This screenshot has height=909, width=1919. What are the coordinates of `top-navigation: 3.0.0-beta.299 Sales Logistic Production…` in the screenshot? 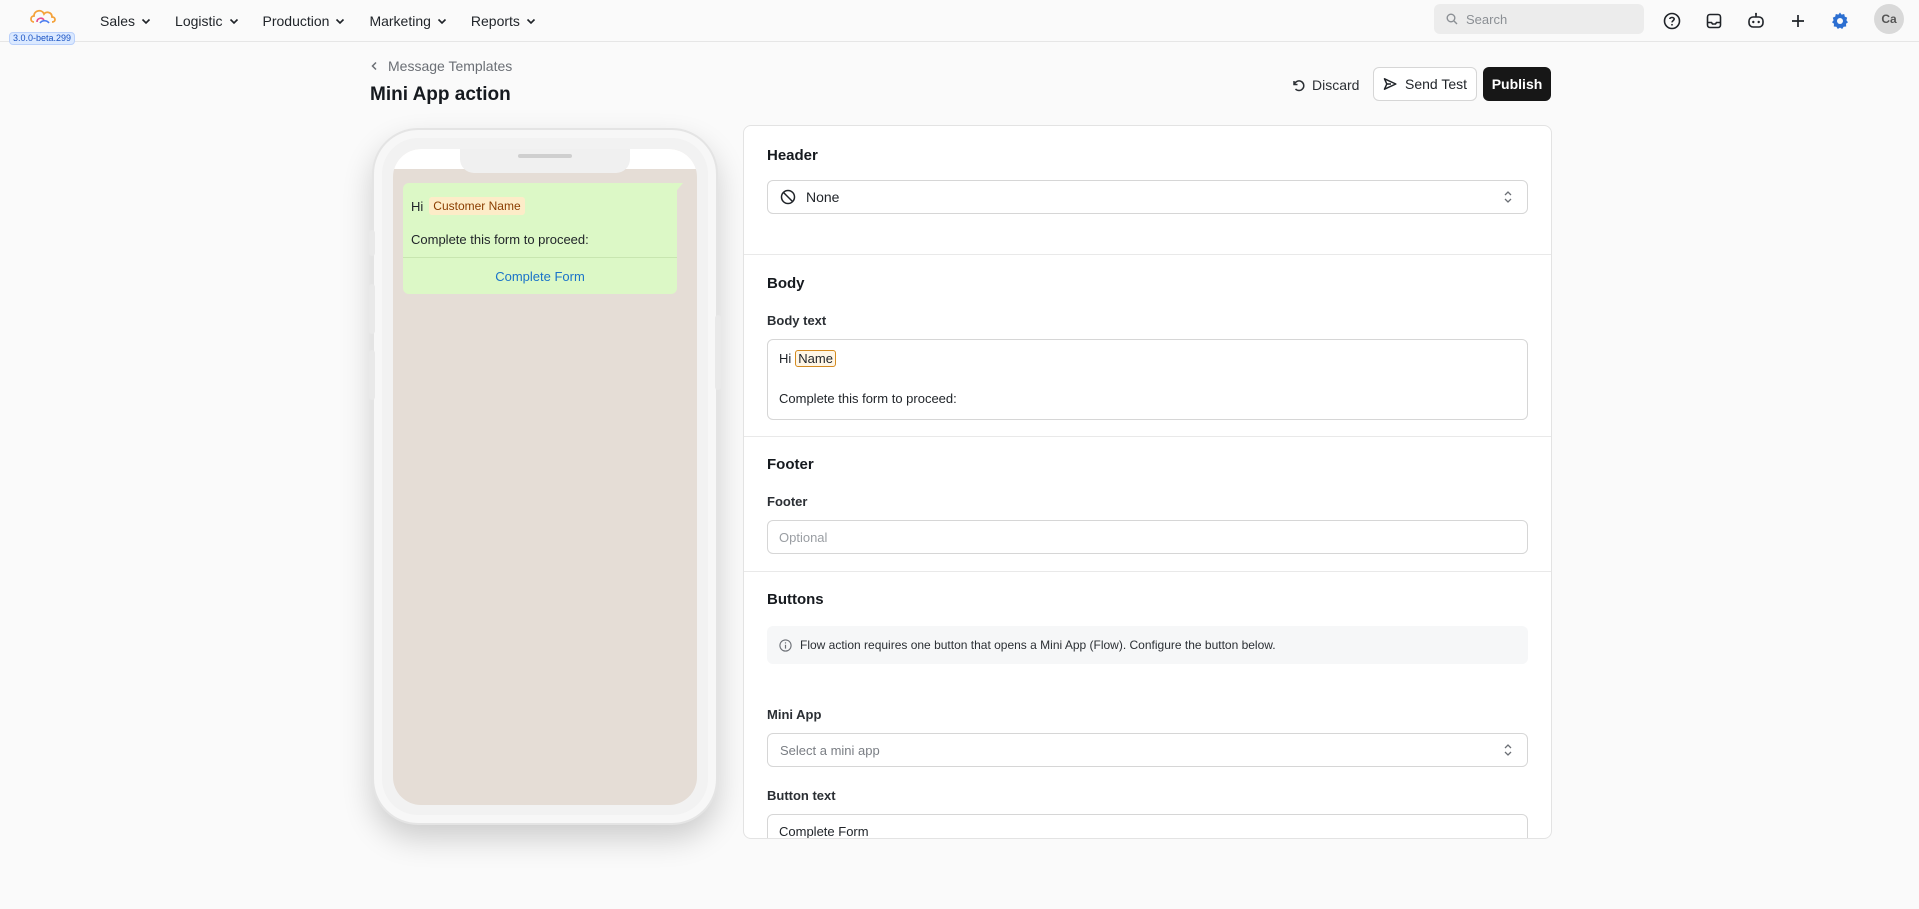 It's located at (959, 22).